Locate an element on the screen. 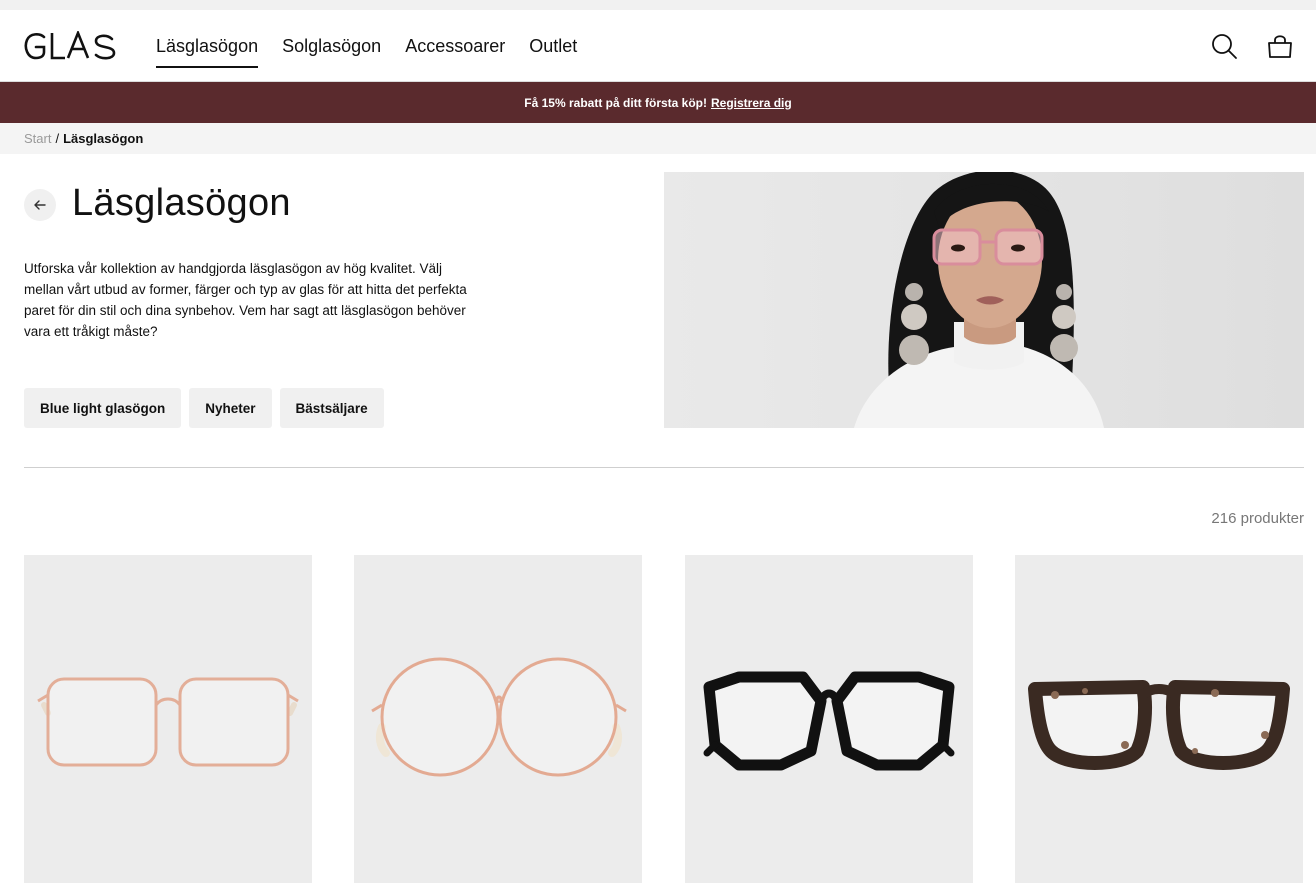  black-hexagonal-glasses-image is located at coordinates (829, 721).